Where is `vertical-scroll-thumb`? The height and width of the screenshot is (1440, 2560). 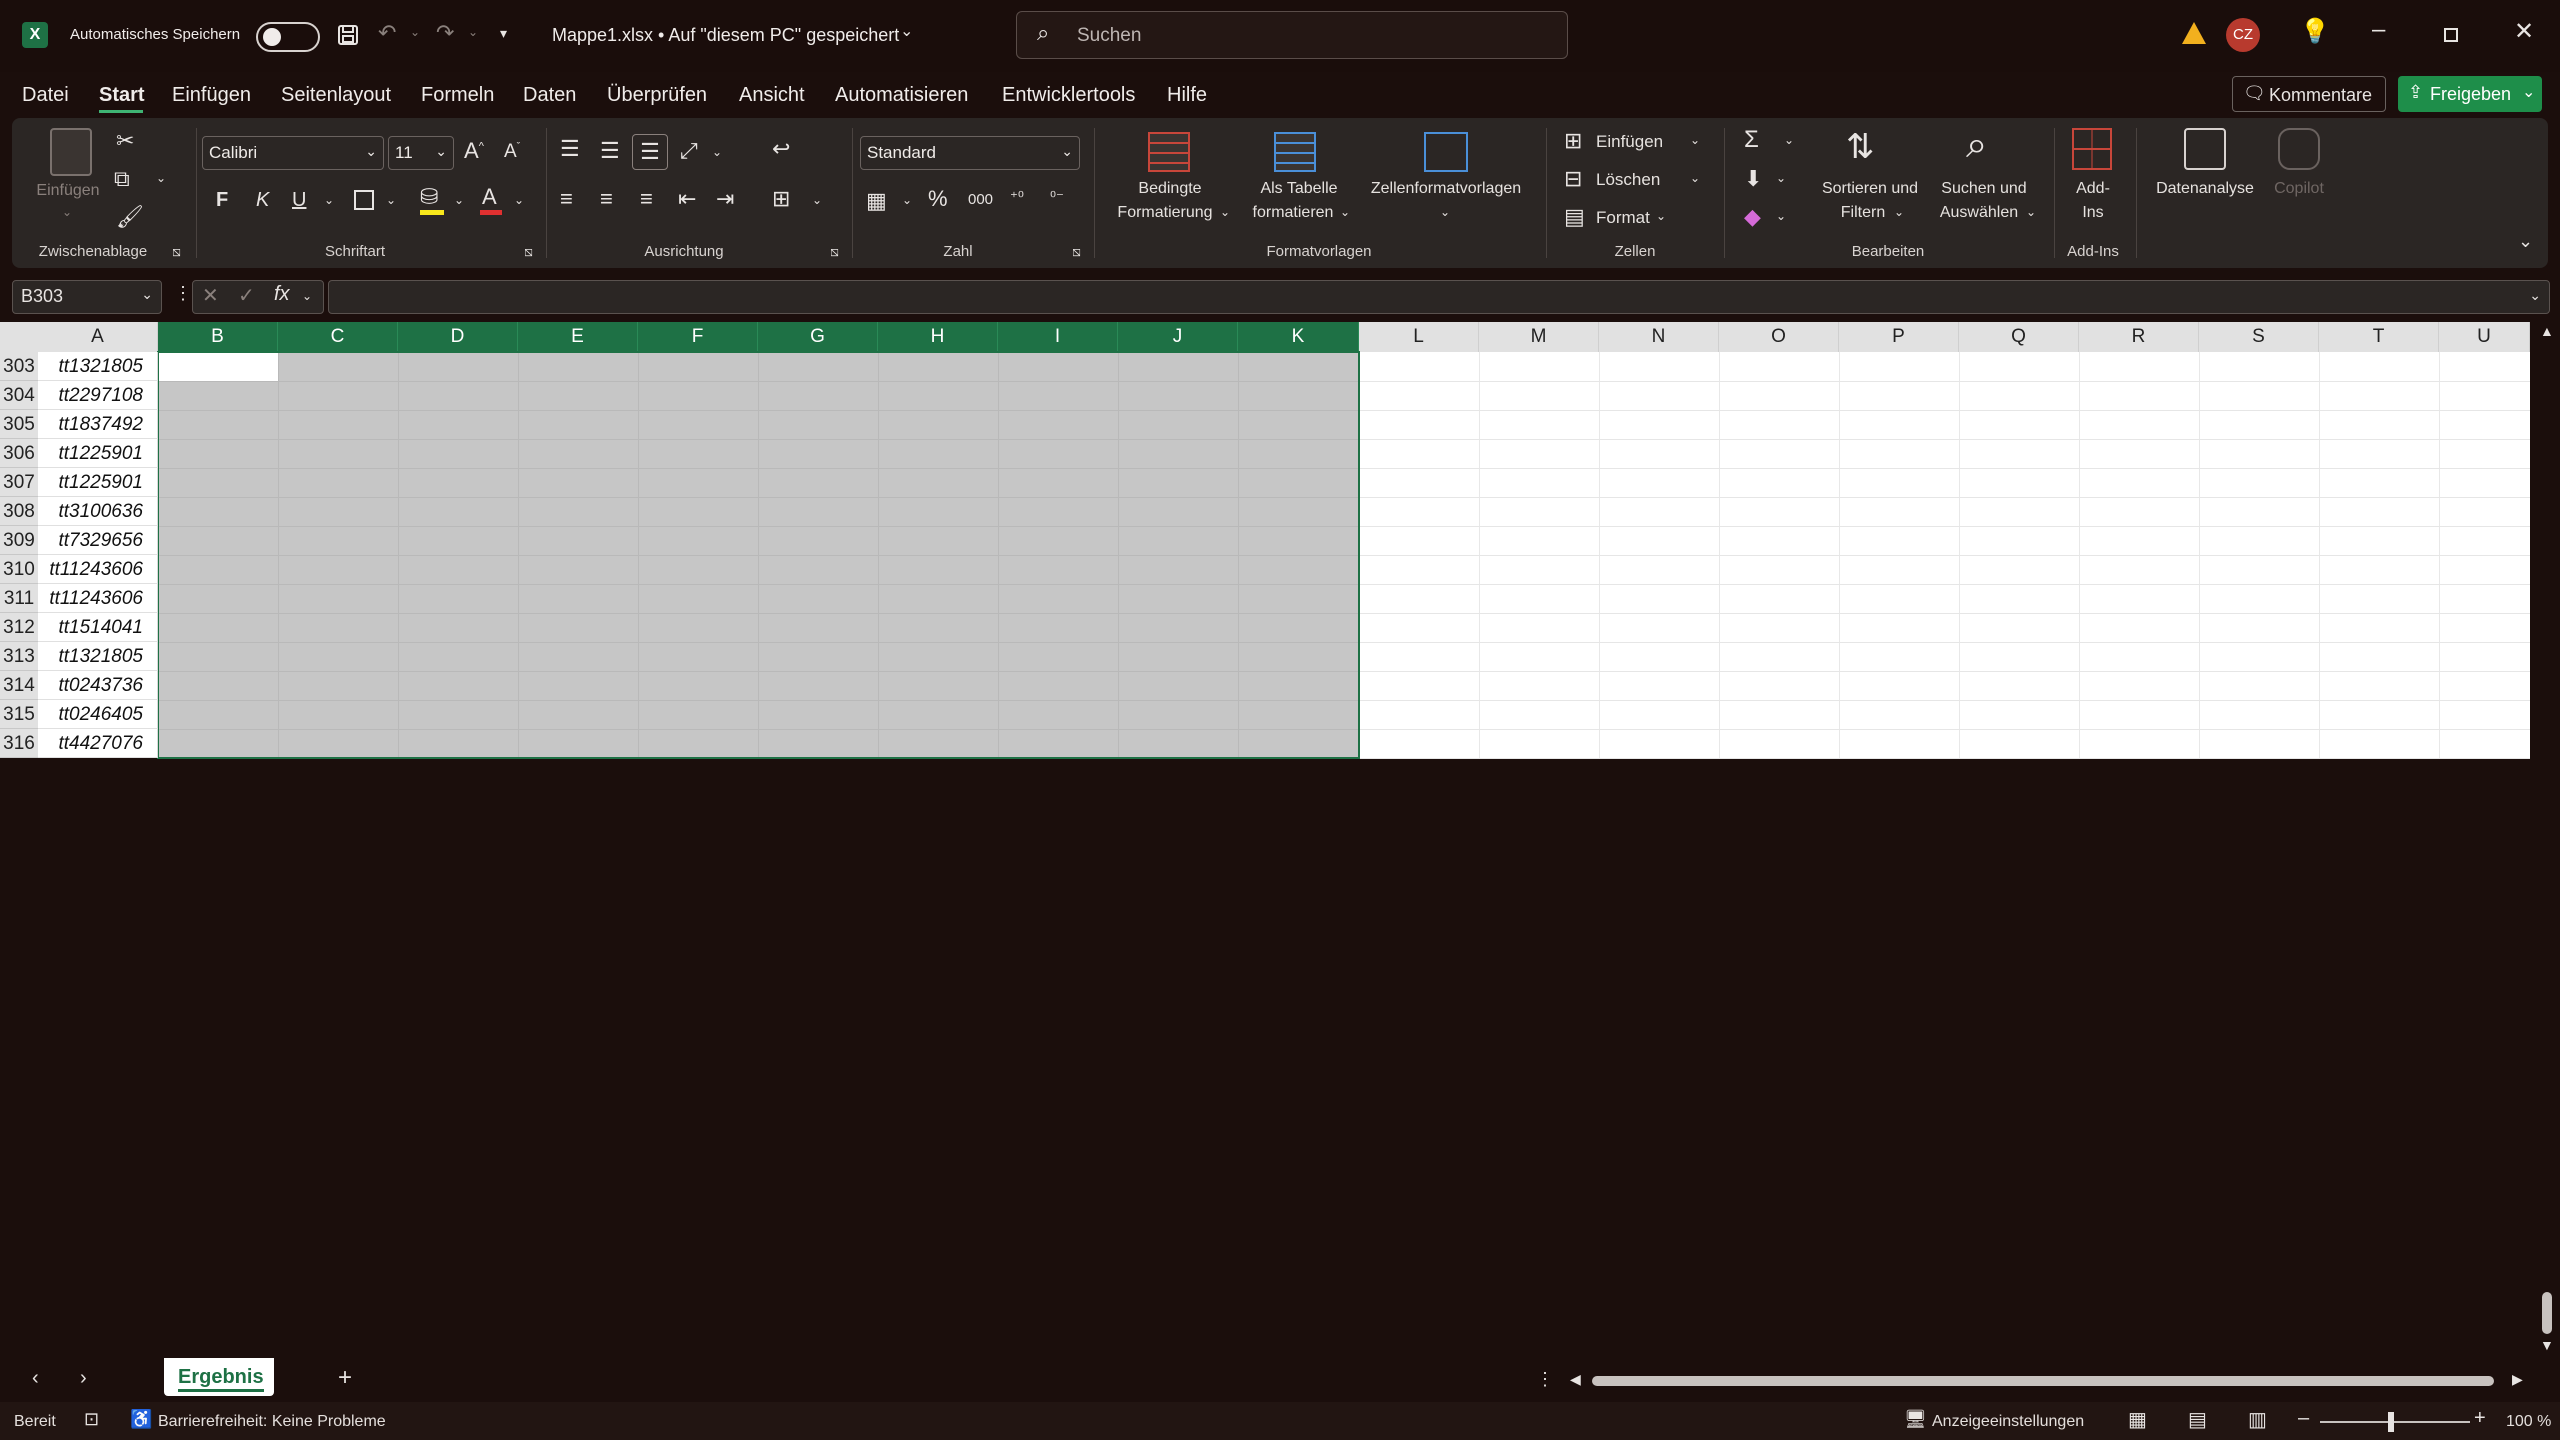 vertical-scroll-thumb is located at coordinates (2547, 1313).